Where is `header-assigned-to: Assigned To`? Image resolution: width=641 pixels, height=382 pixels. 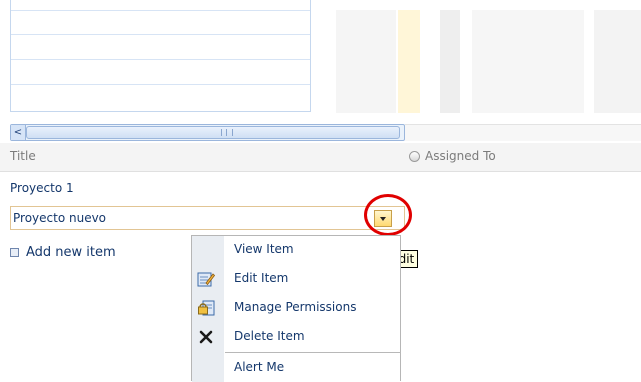 header-assigned-to: Assigned To is located at coordinates (460, 156).